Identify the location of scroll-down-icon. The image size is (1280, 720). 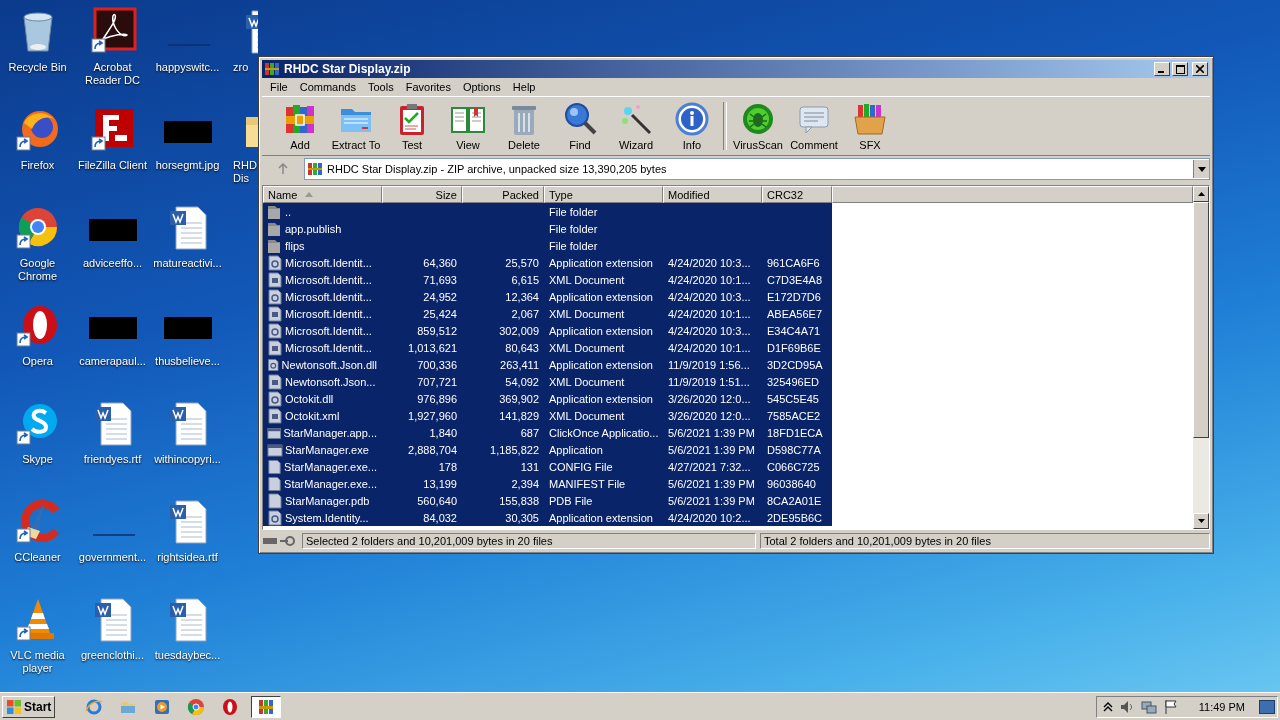
(1201, 521).